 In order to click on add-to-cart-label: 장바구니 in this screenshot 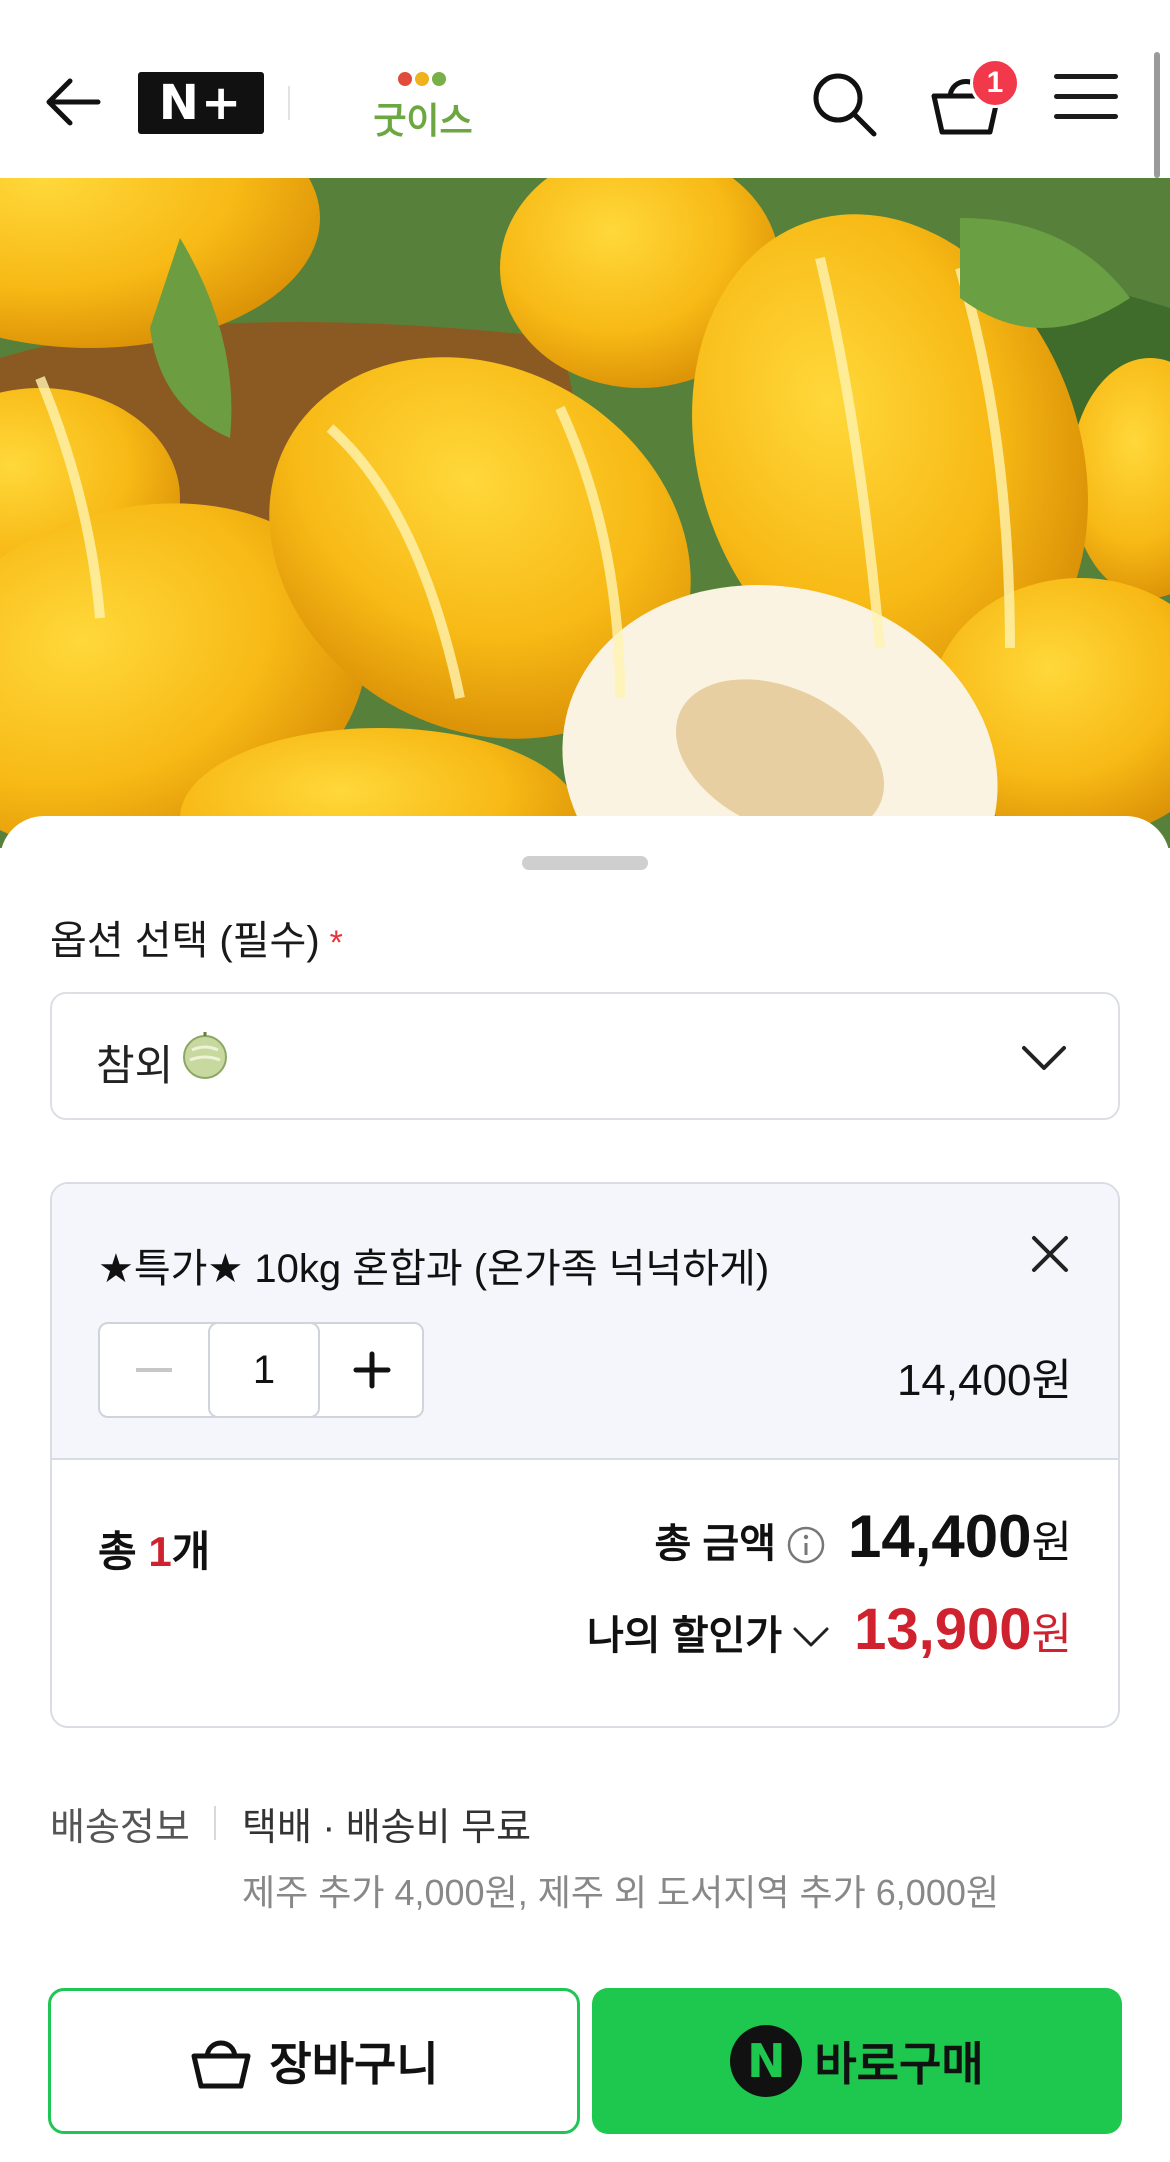, I will do `click(354, 2064)`.